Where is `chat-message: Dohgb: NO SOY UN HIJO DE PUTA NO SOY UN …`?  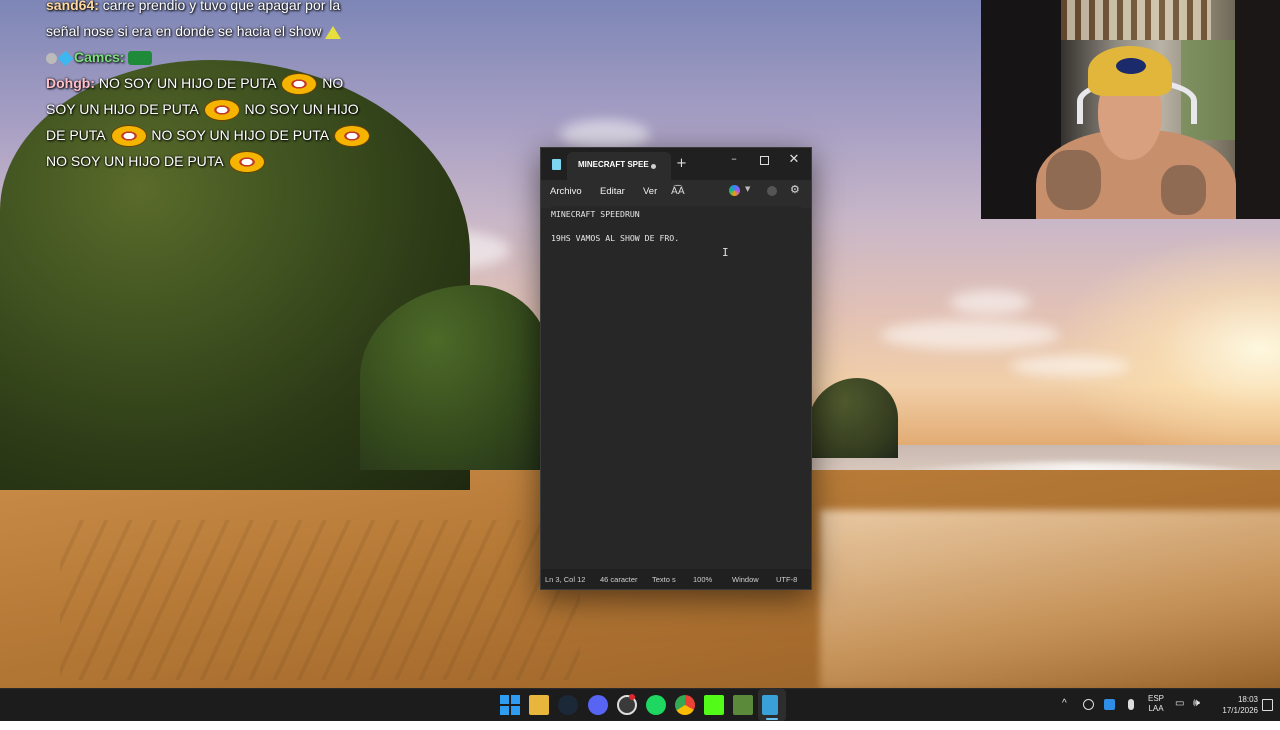 chat-message: Dohgb: NO SOY UN HIJO DE PUTA NO SOY UN … is located at coordinates (211, 122).